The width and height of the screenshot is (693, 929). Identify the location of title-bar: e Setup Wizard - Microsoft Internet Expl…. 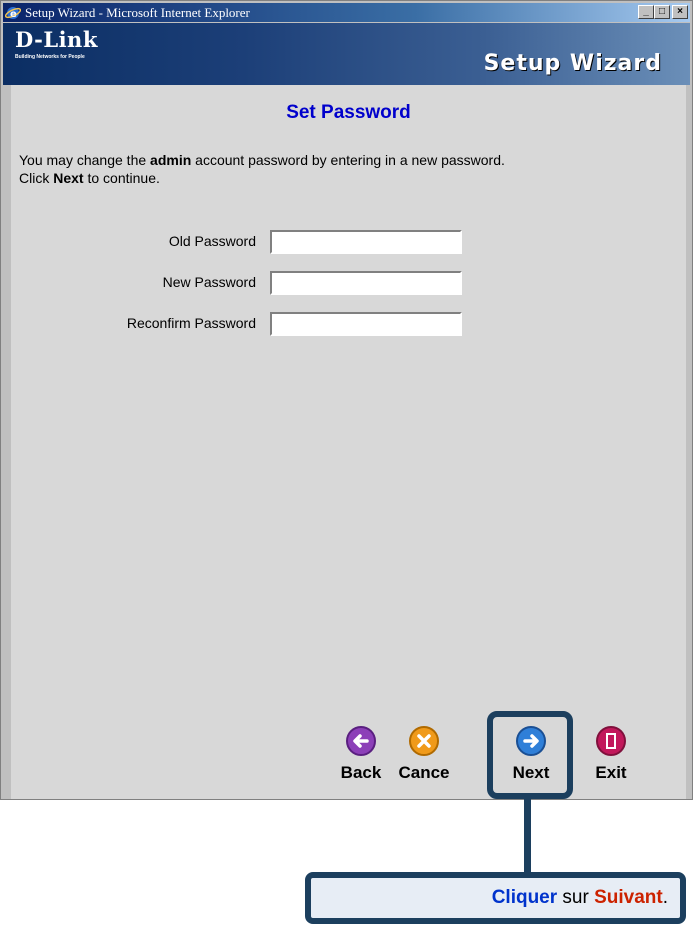
(346, 12).